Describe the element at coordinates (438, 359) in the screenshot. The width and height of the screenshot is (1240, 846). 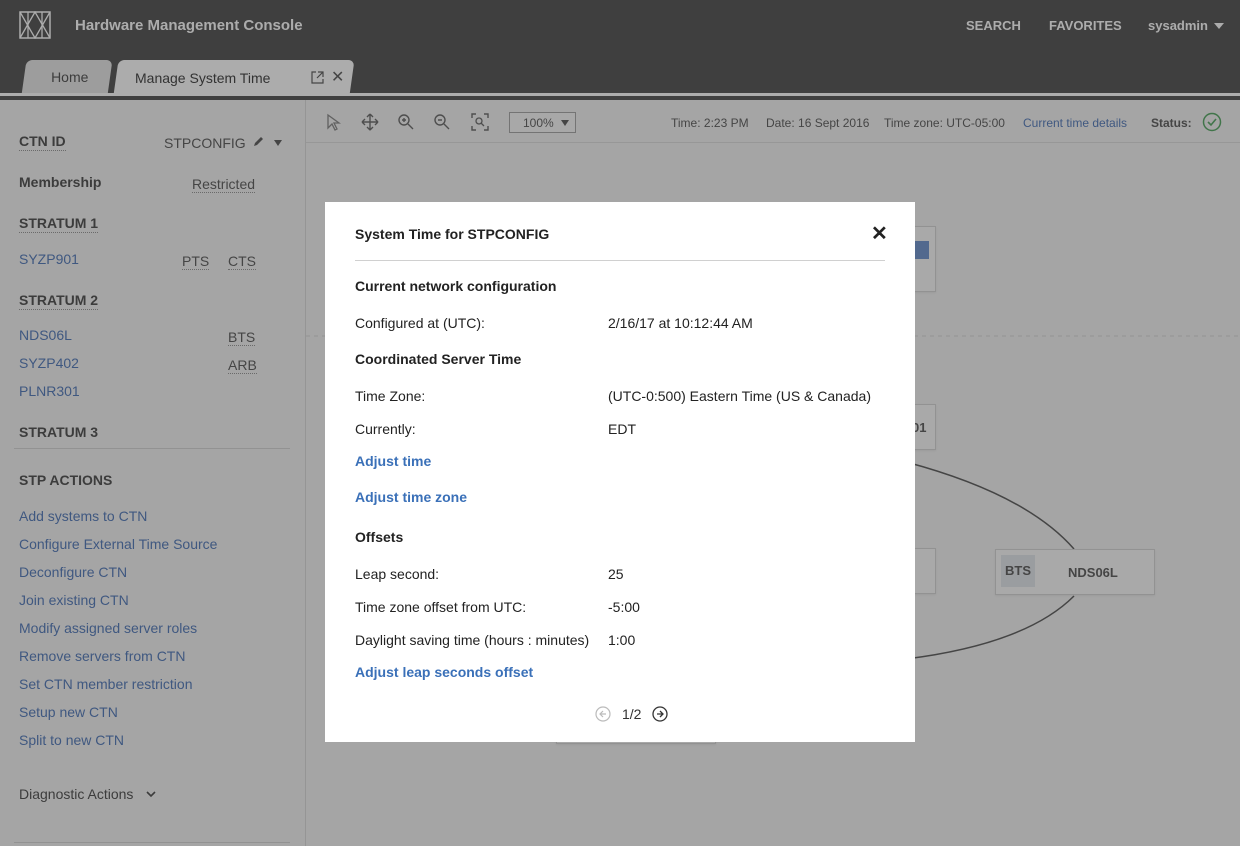
I see `section-coordinated-server-time: Coordinated Server Time` at that location.